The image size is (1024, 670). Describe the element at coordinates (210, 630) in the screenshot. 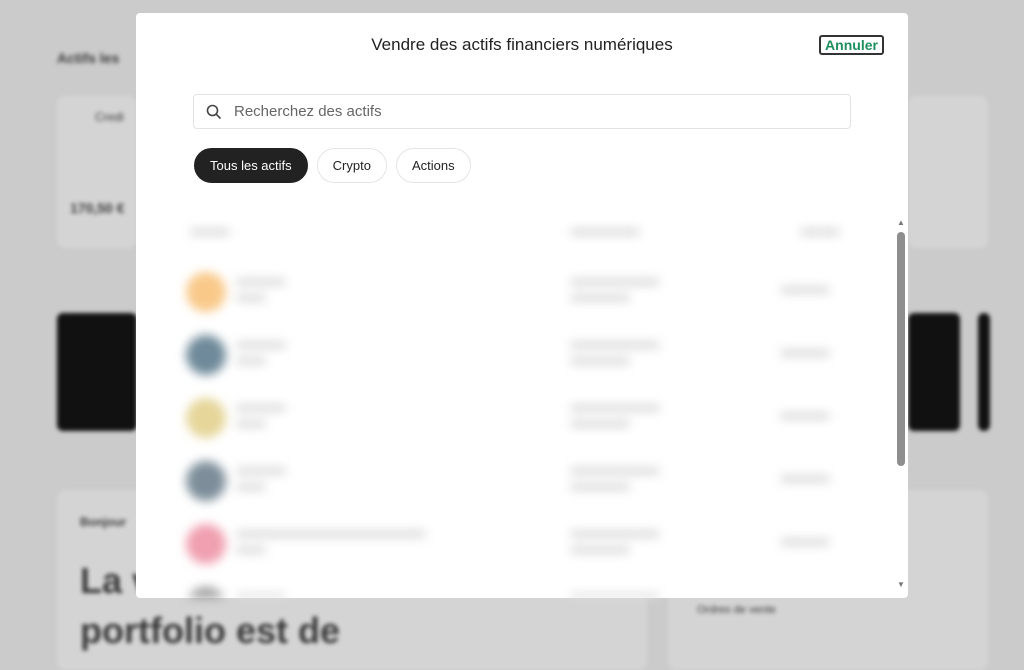

I see `headline: portfolio est de` at that location.